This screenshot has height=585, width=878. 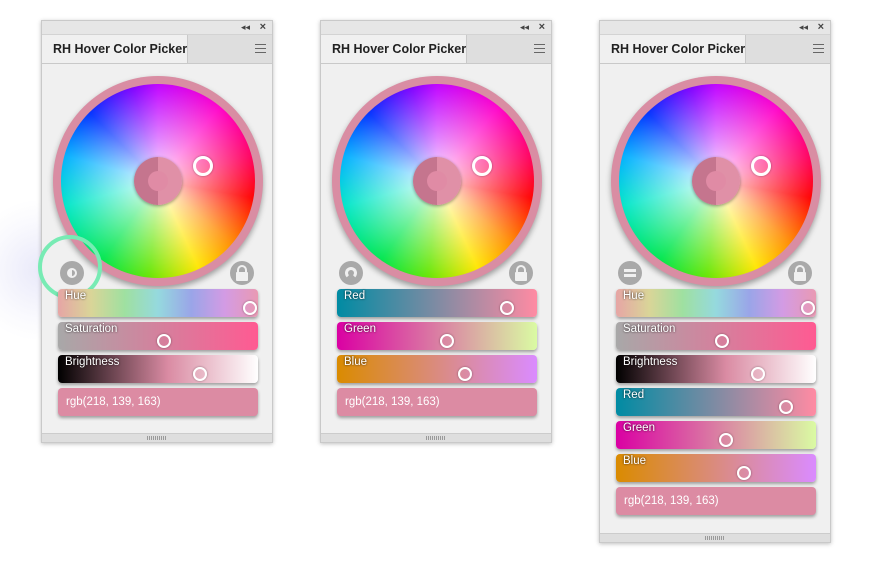 I want to click on bars-icon, so click(x=630, y=273).